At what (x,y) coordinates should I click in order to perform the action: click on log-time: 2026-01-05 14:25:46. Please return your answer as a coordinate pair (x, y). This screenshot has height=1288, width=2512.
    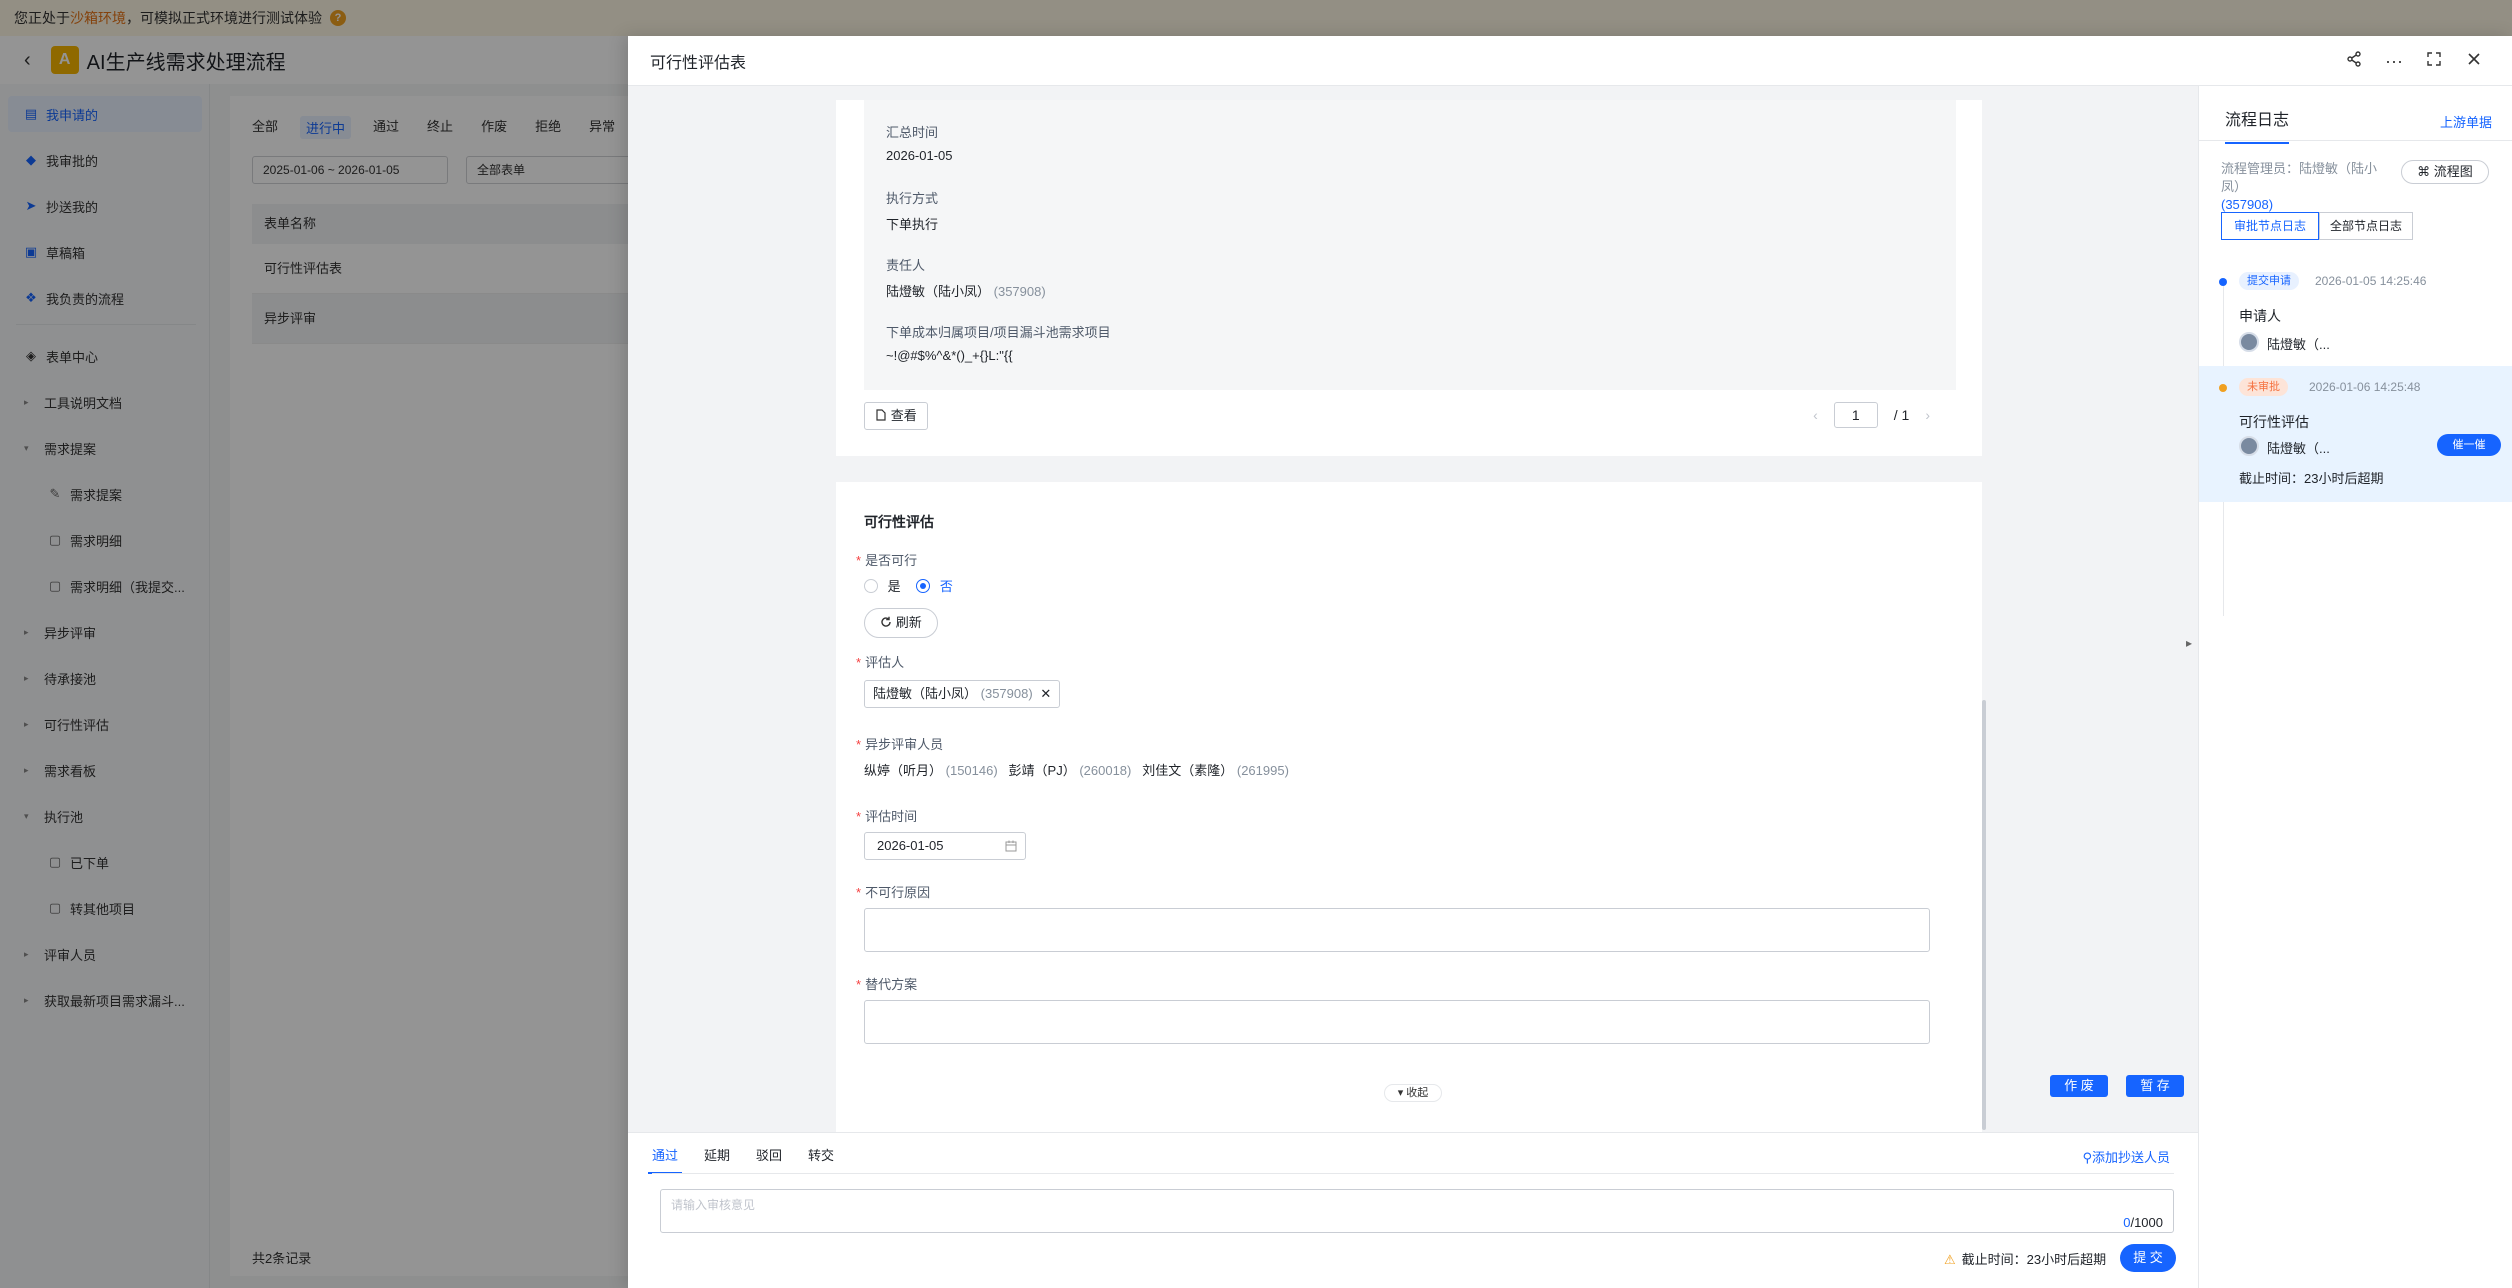
    Looking at the image, I should click on (2371, 281).